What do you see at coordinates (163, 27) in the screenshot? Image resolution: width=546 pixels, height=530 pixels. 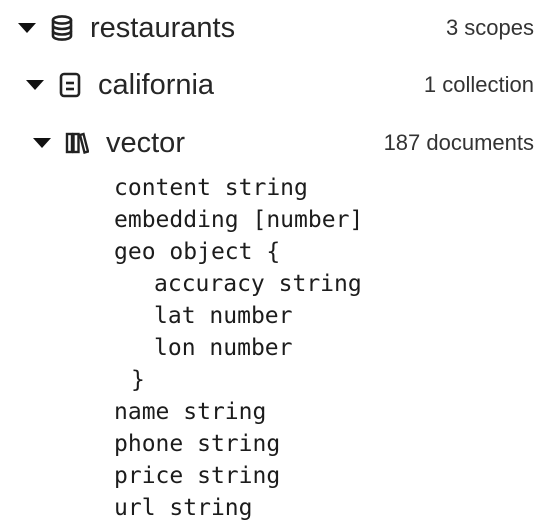 I see `database-label: restaurants` at bounding box center [163, 27].